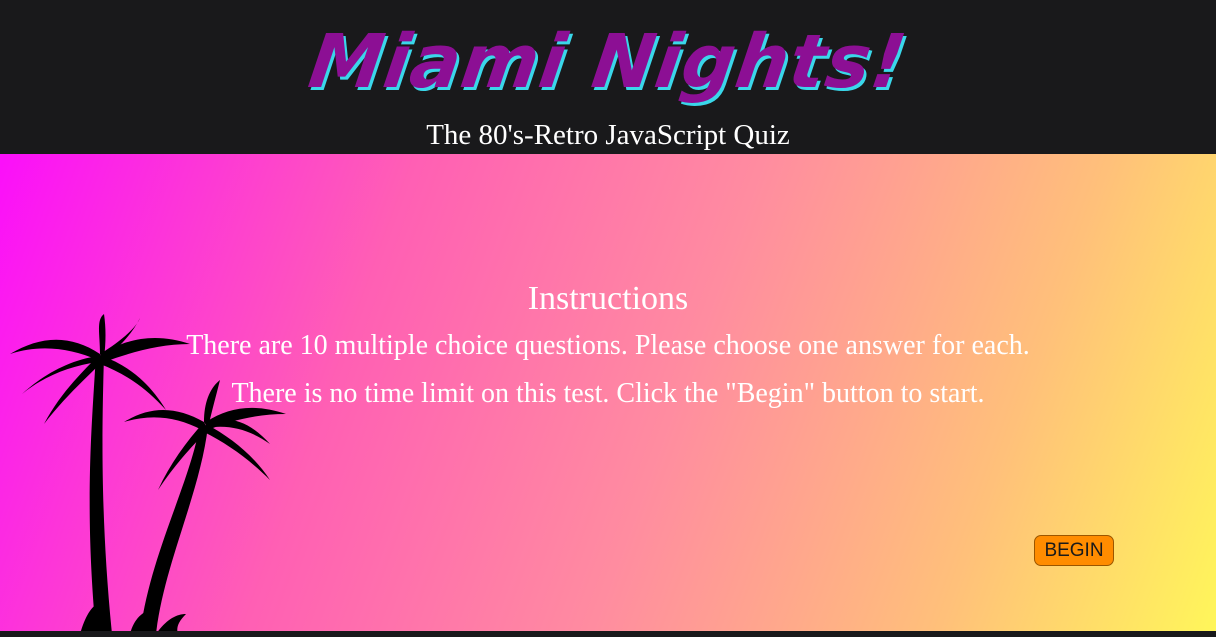 This screenshot has height=637, width=1216. Describe the element at coordinates (608, 135) in the screenshot. I see `page-subtitle: The 80's-Retro JavaScript Quiz` at that location.